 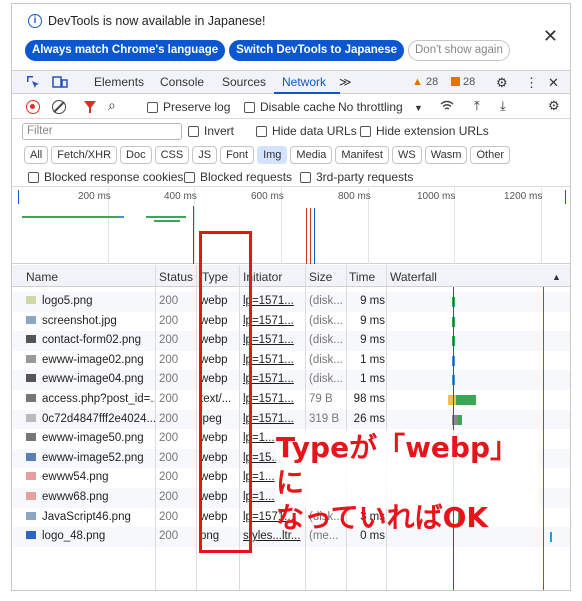 I want to click on blocked-cookies-checkbox: Blocked response cookies, so click(x=105, y=177).